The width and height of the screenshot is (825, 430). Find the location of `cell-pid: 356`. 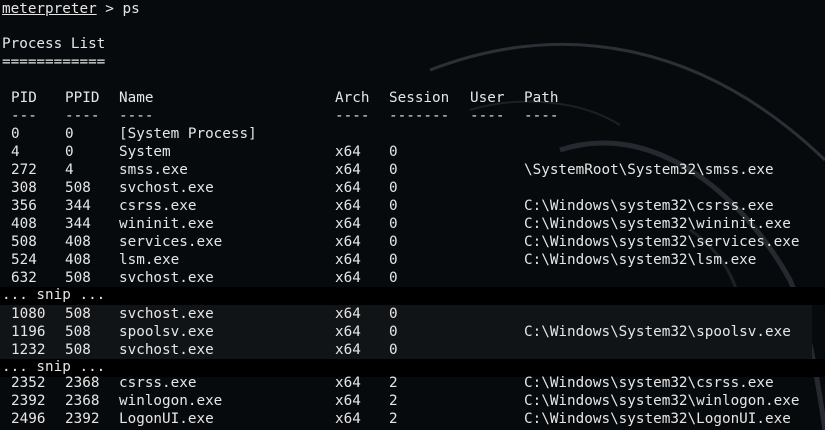

cell-pid: 356 is located at coordinates (24, 206).